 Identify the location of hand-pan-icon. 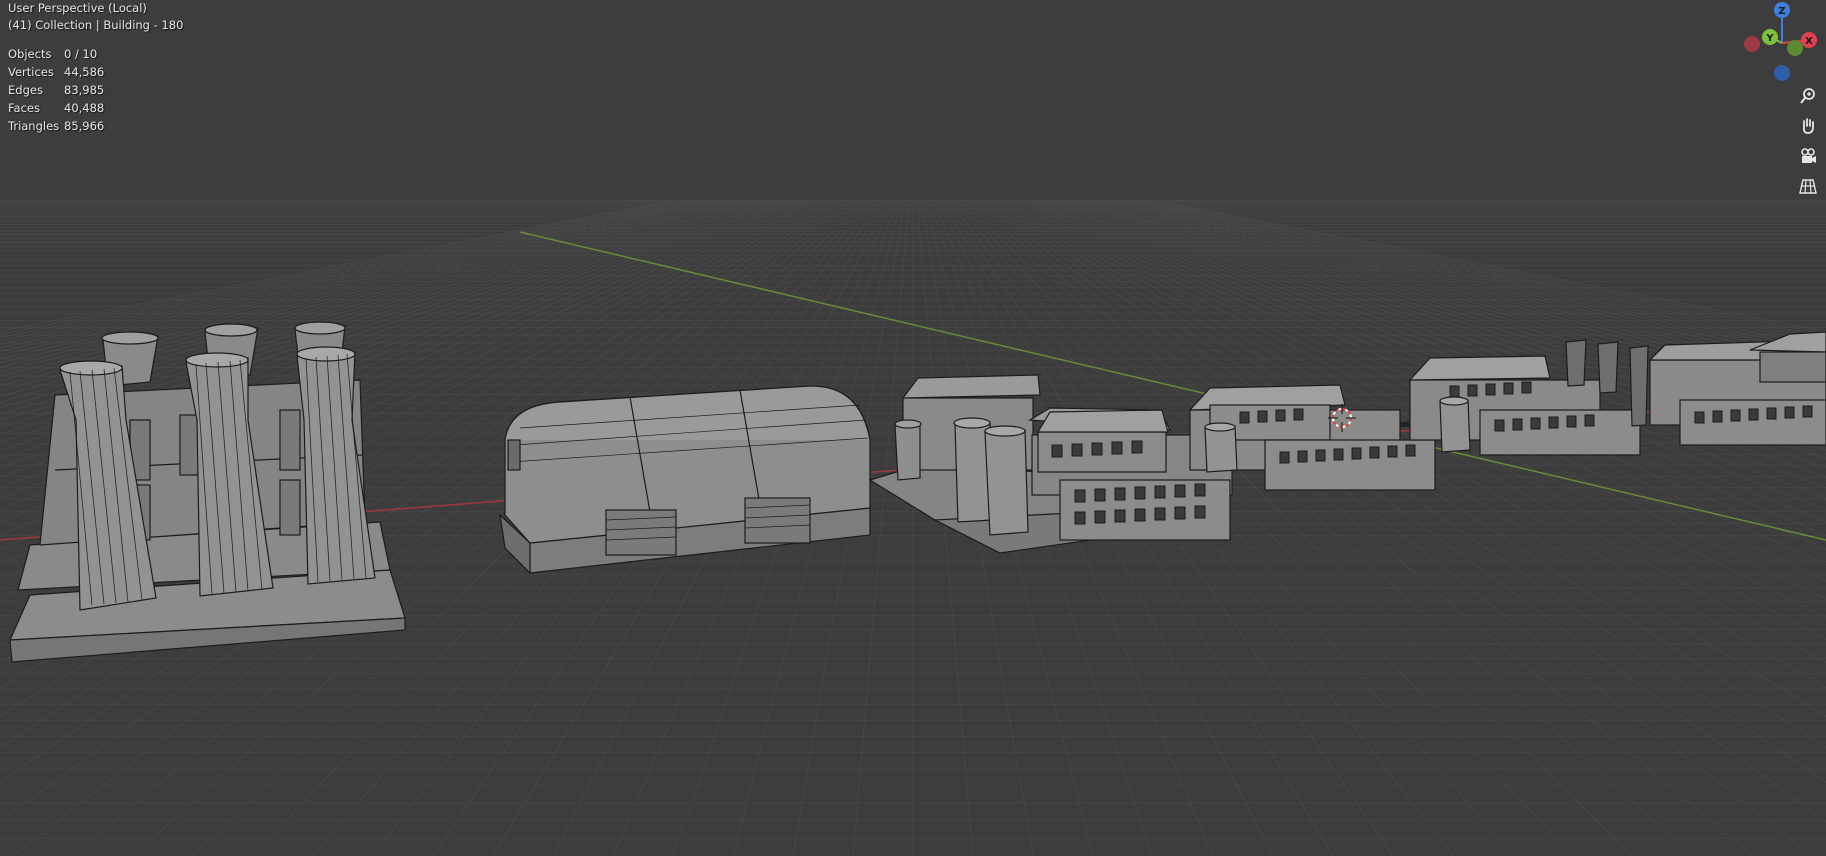
(1808, 126).